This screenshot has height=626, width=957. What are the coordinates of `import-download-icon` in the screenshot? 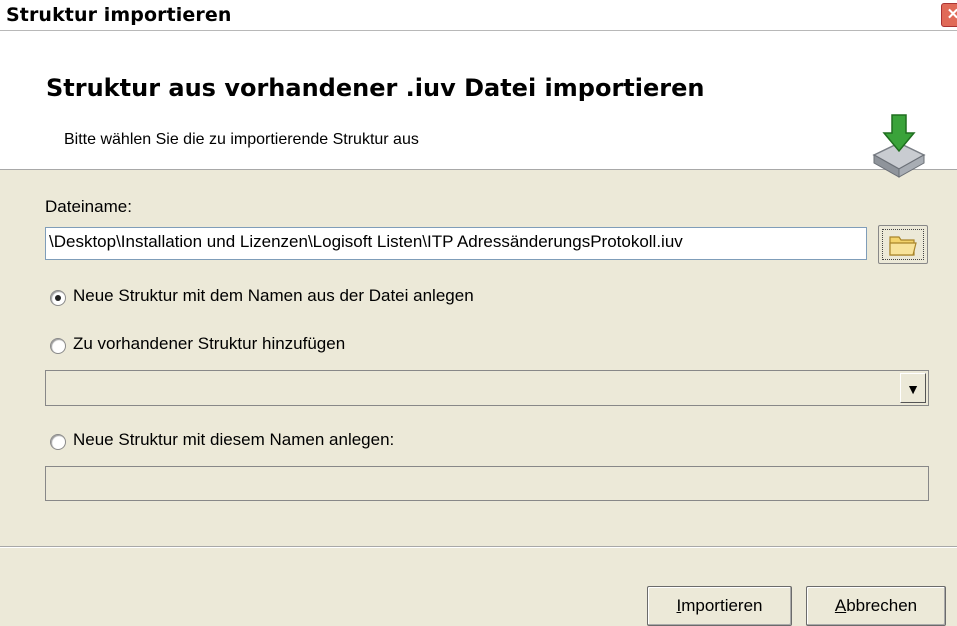 It's located at (899, 146).